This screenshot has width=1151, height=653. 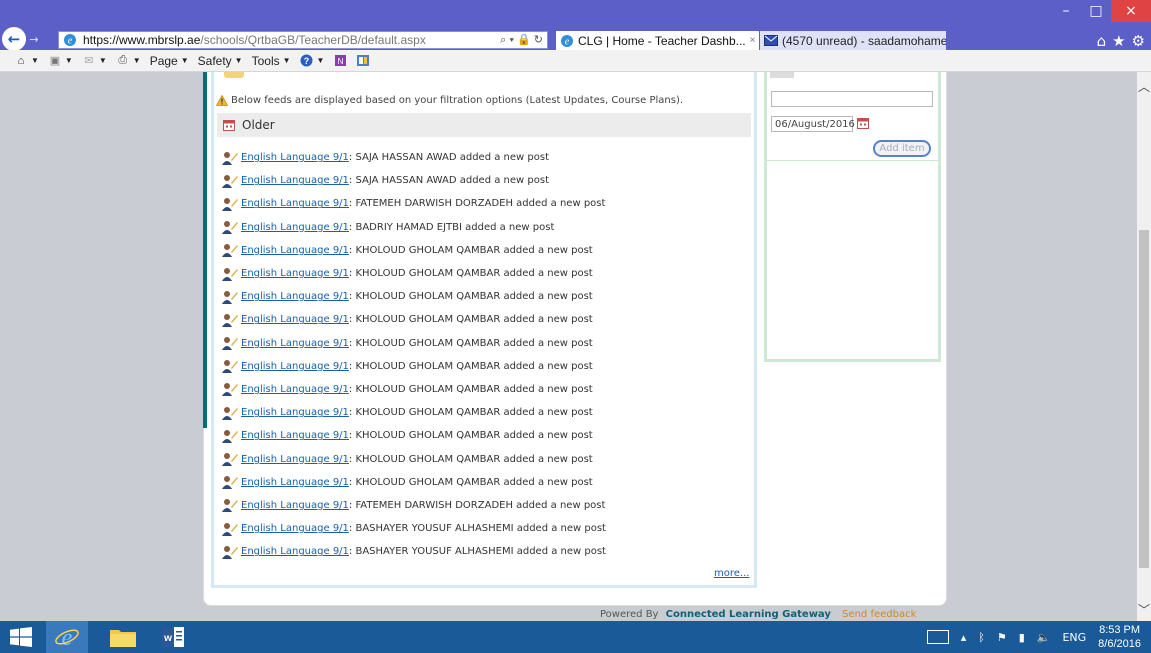 I want to click on input-language: ENG, so click(x=1074, y=637).